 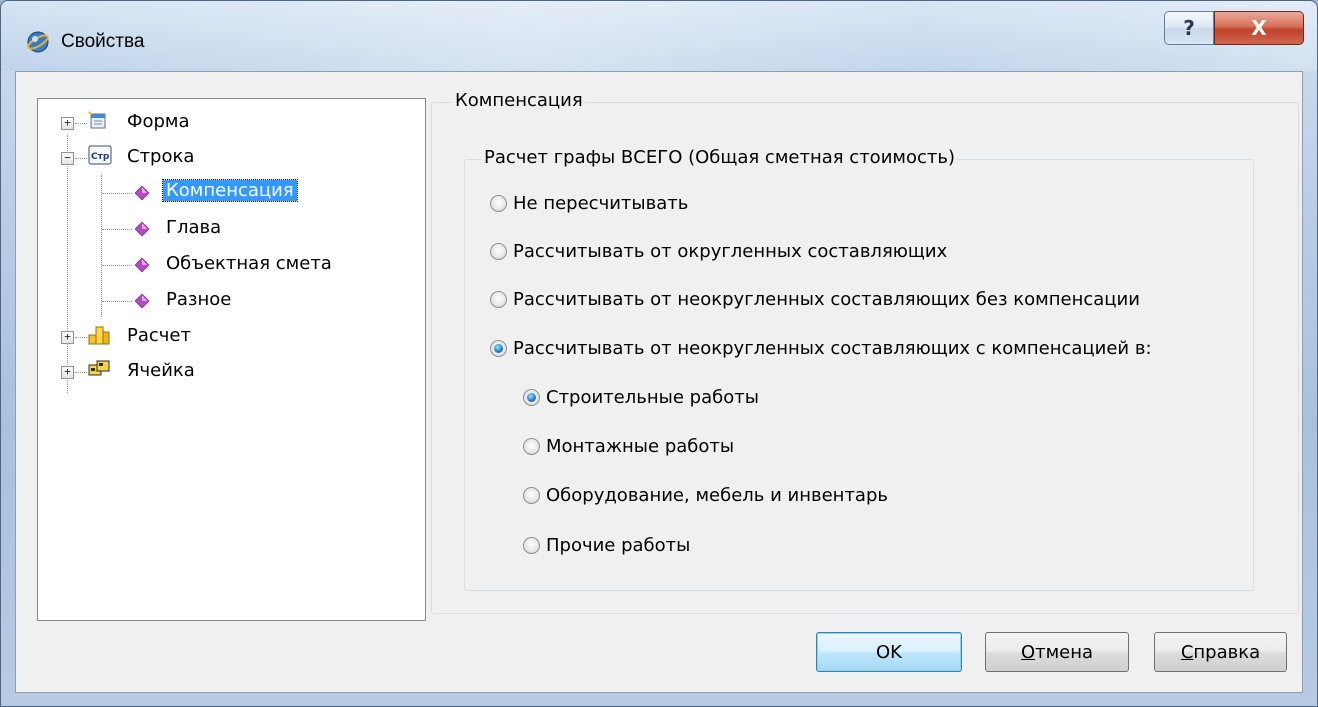 I want to click on cancel-mnemonic: О, so click(x=1028, y=652).